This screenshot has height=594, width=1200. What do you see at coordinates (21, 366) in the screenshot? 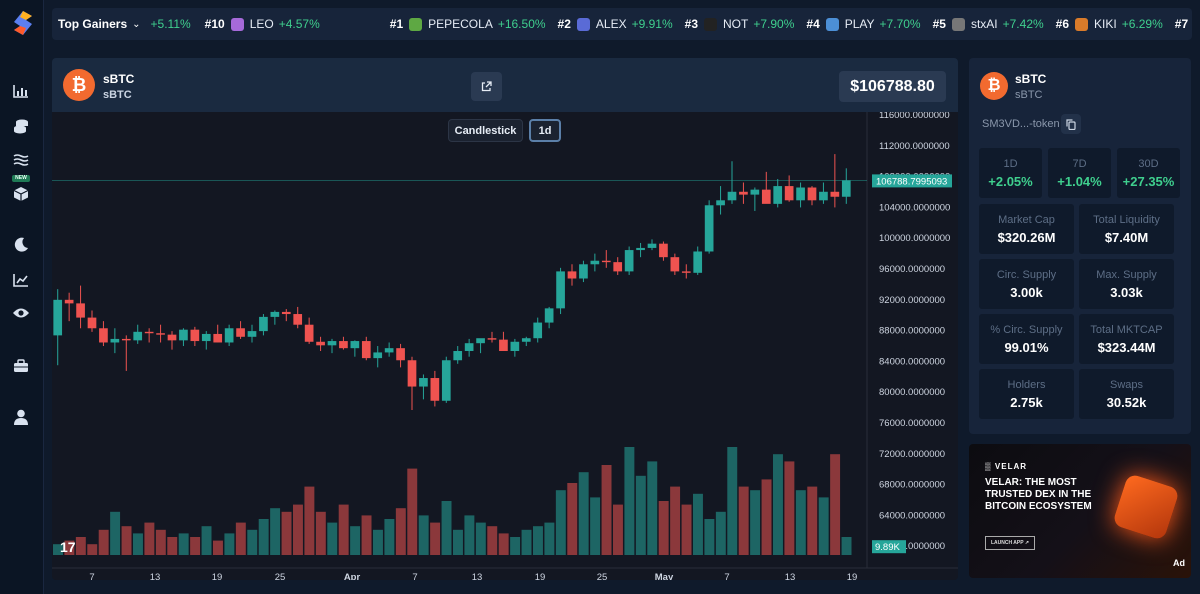
I see `briefcase-icon` at bounding box center [21, 366].